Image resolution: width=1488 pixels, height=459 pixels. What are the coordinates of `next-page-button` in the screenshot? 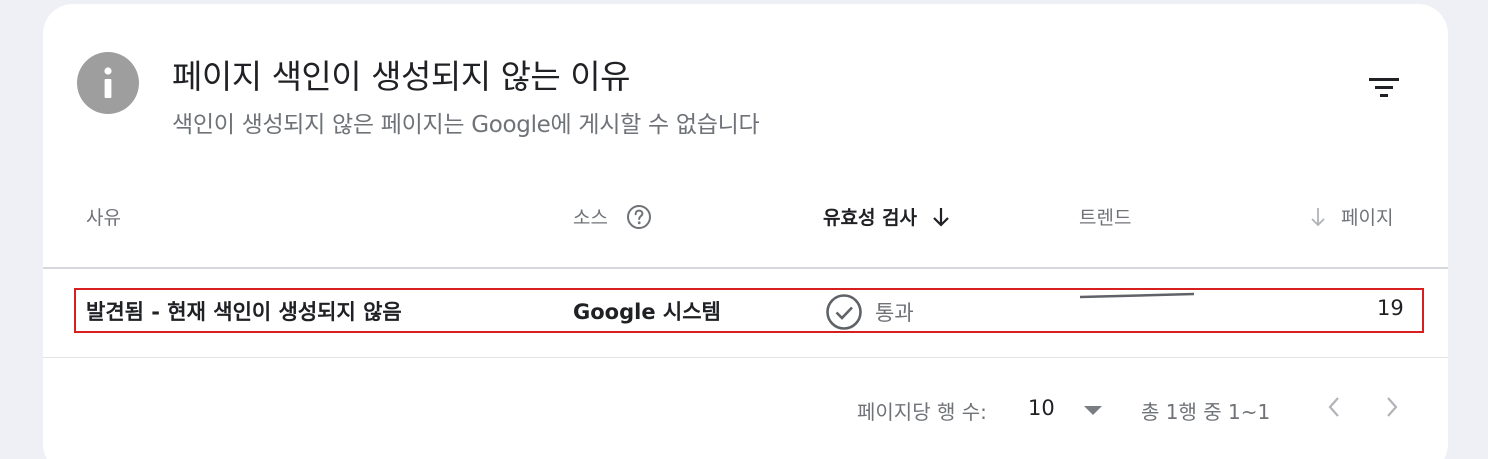 It's located at (1392, 407).